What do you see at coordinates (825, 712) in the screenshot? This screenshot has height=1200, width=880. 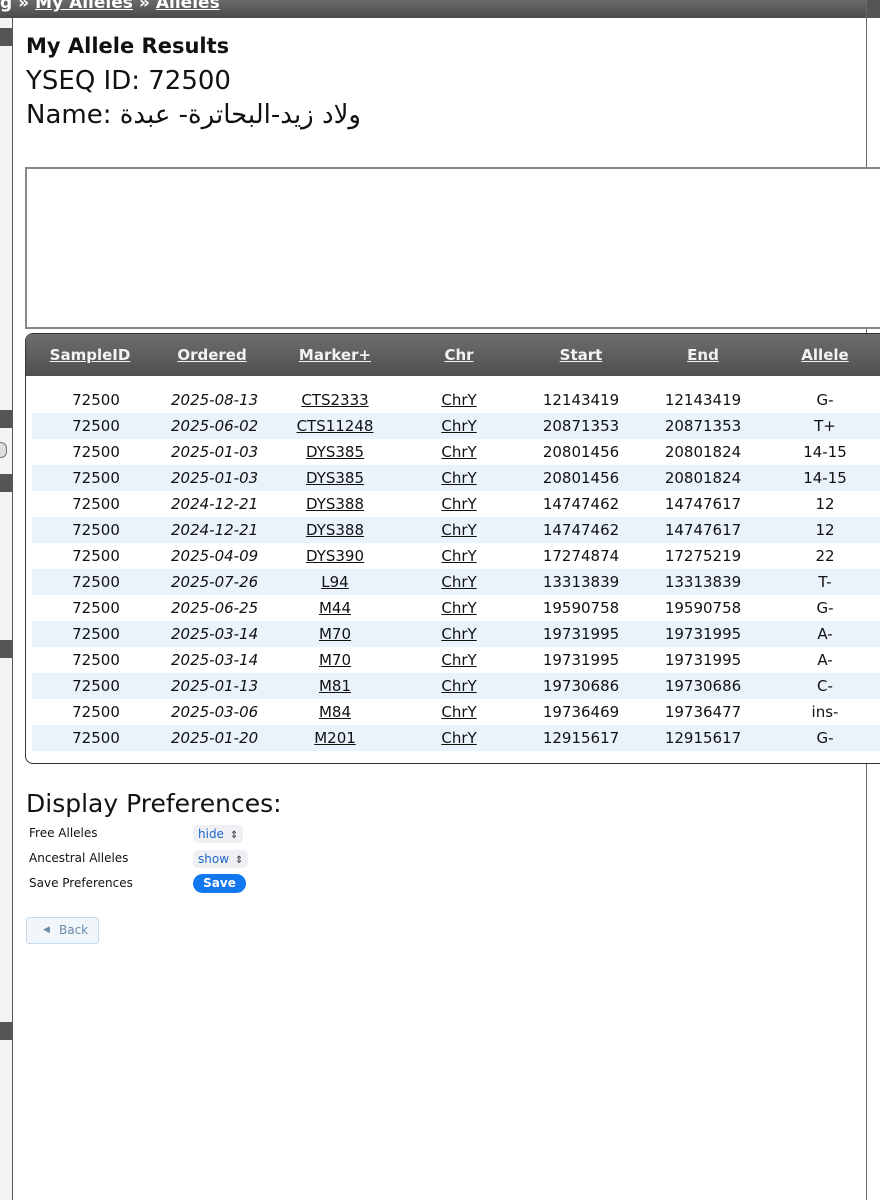 I see `cell-allele: ins-` at bounding box center [825, 712].